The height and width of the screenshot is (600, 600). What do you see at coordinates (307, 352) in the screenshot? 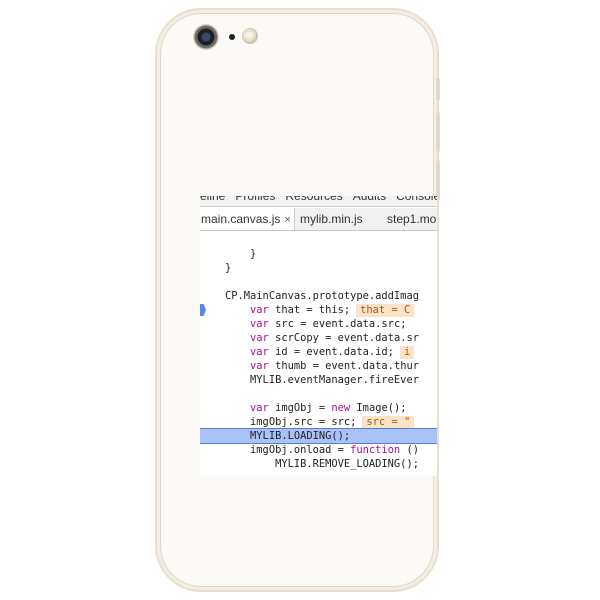
I see `code-text: var id = event.data.id; i` at bounding box center [307, 352].